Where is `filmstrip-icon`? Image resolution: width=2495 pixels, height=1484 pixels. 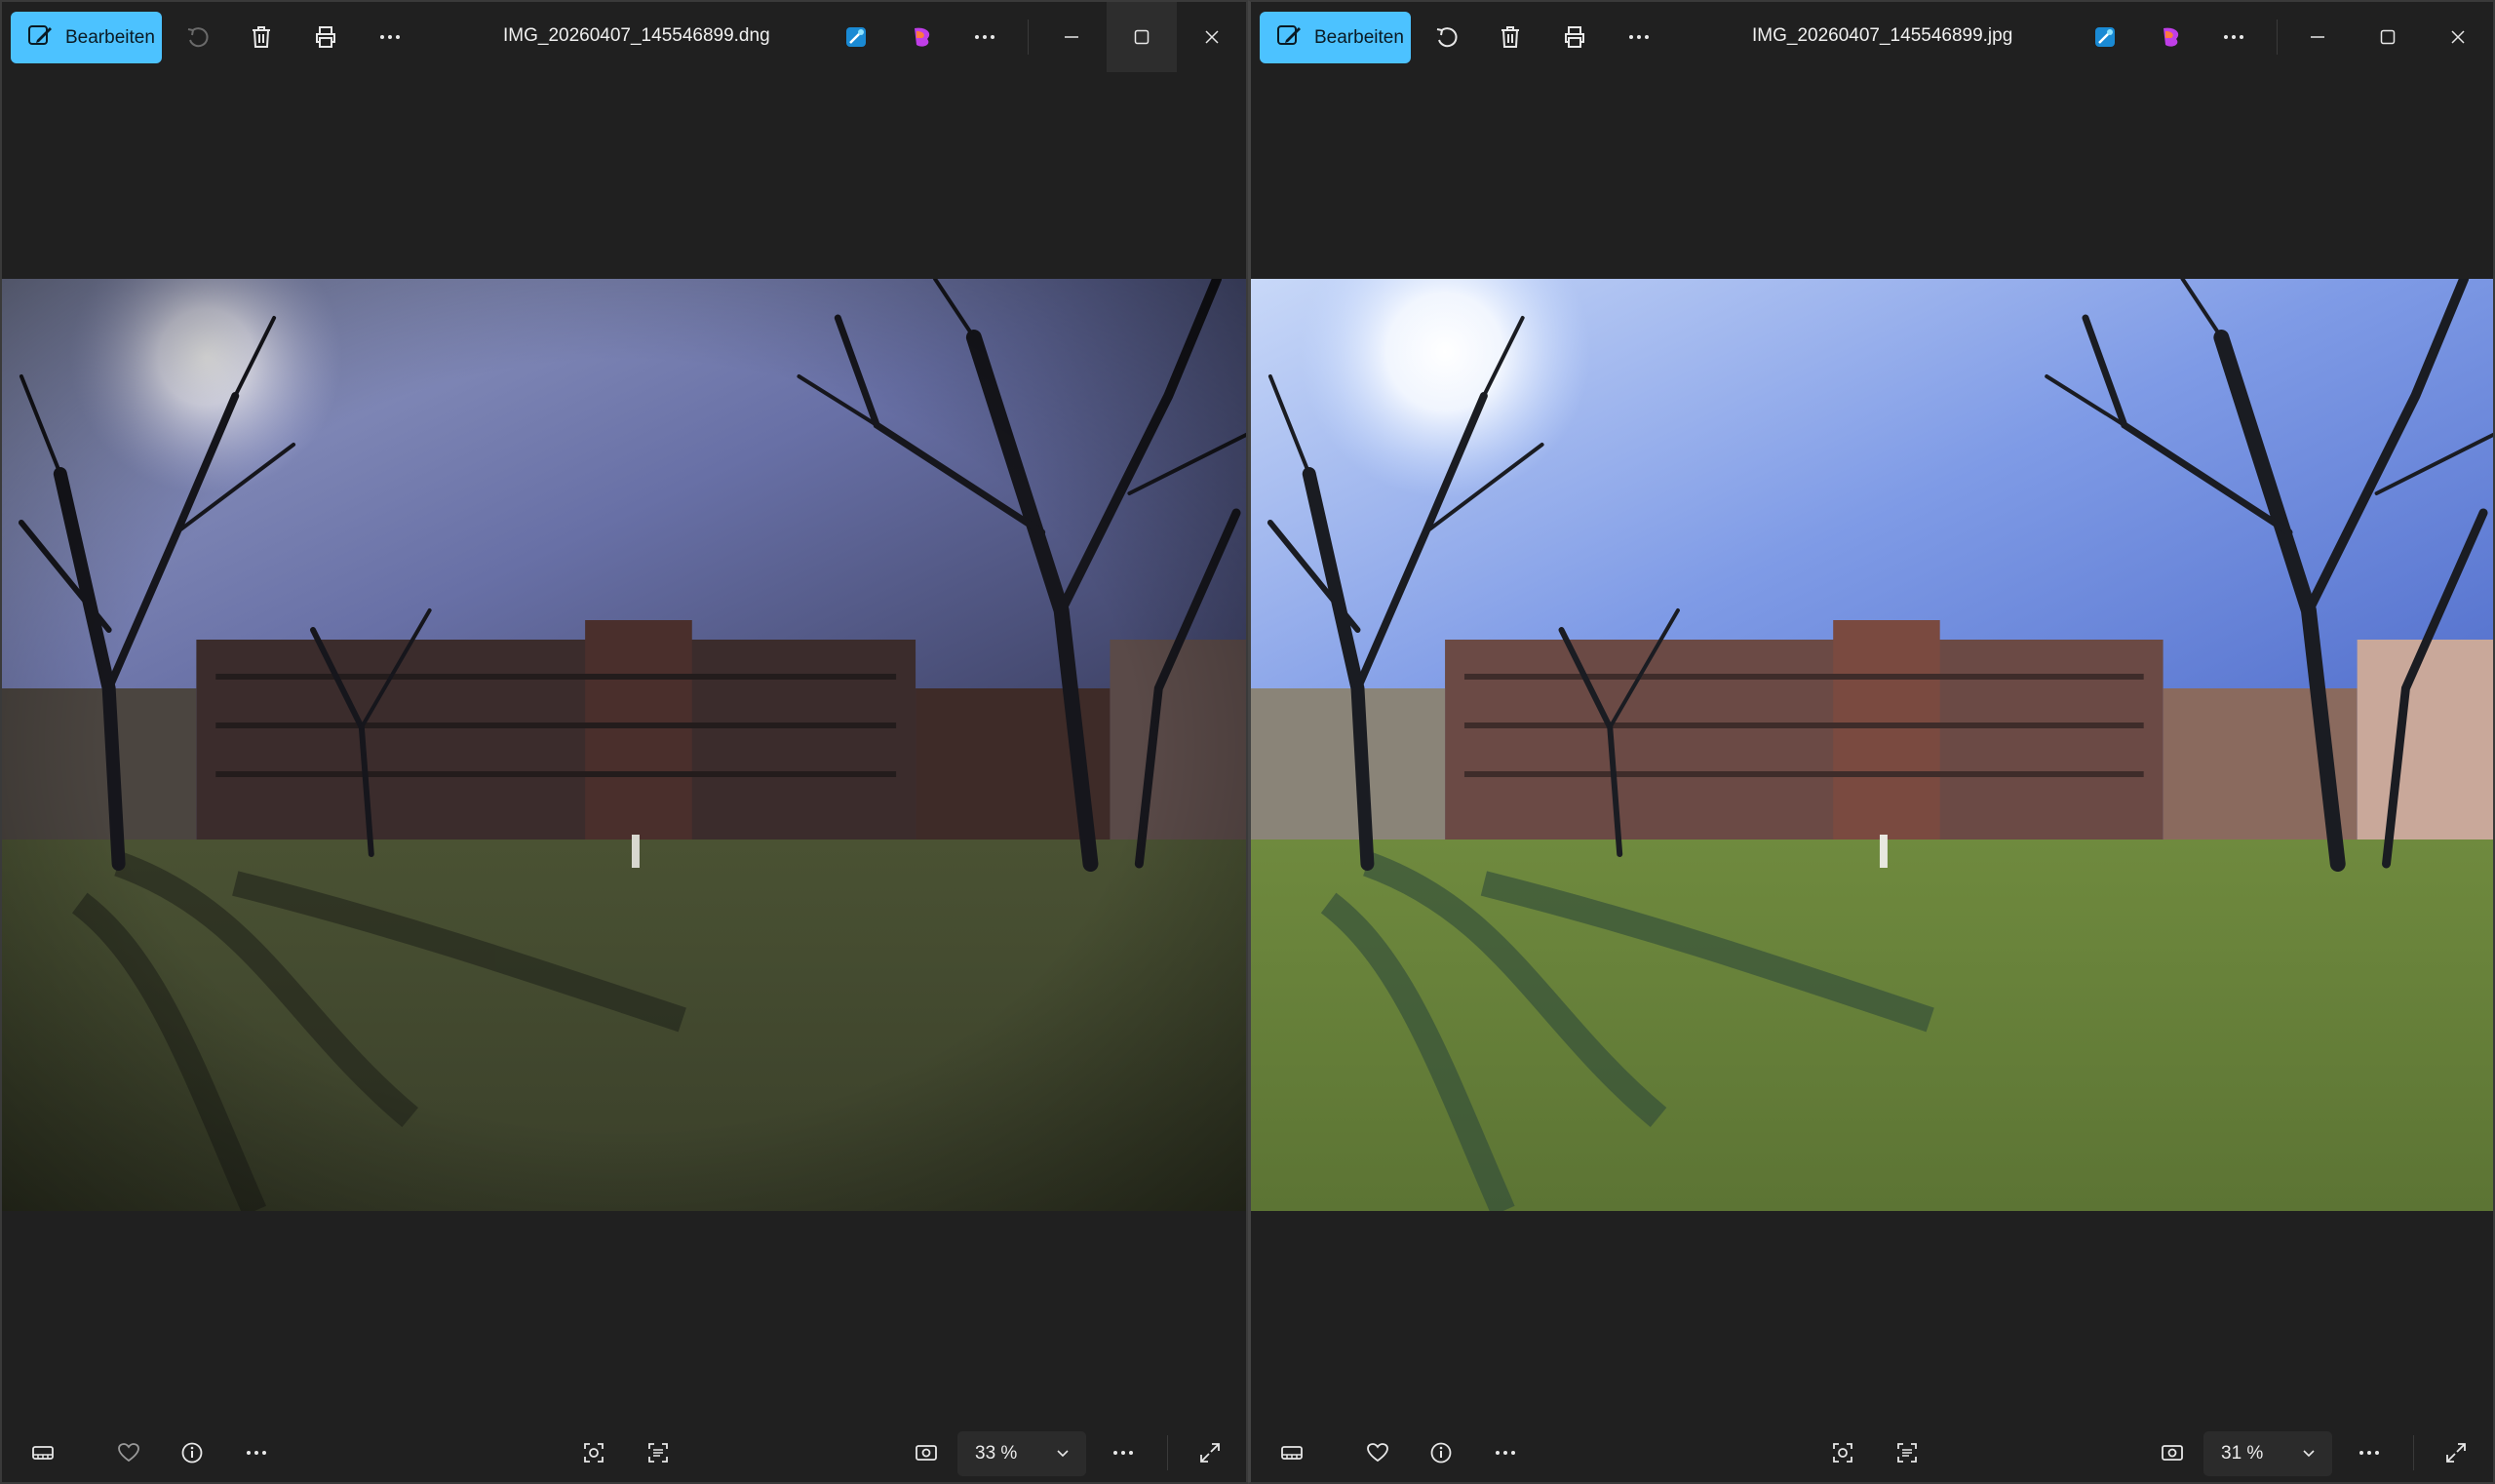
filmstrip-icon is located at coordinates (1292, 1453).